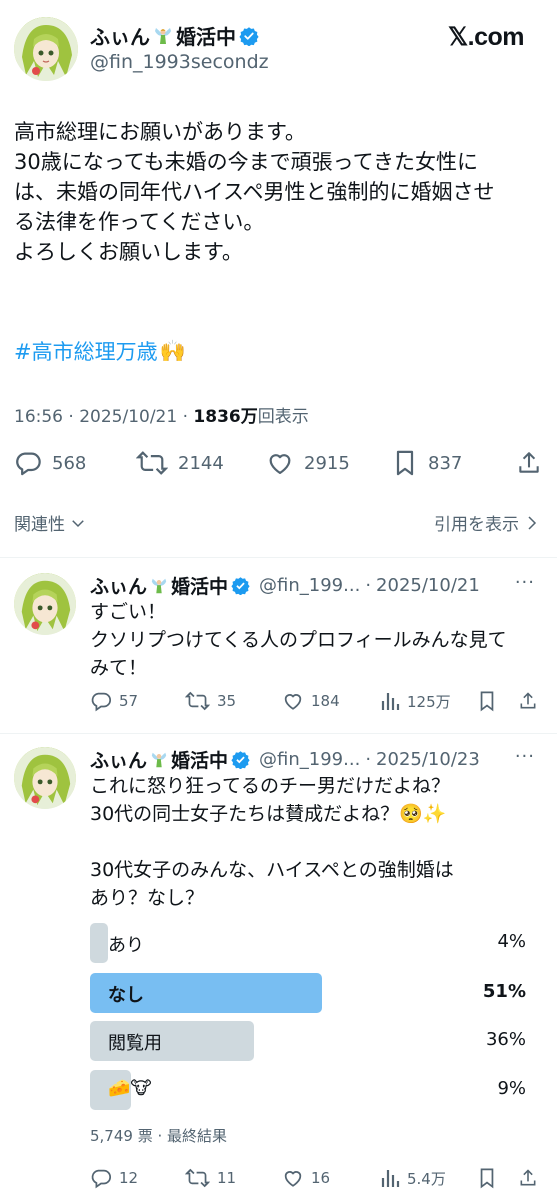 The height and width of the screenshot is (1200, 557). What do you see at coordinates (201, 463) in the screenshot?
I see `repost-count: 2144` at bounding box center [201, 463].